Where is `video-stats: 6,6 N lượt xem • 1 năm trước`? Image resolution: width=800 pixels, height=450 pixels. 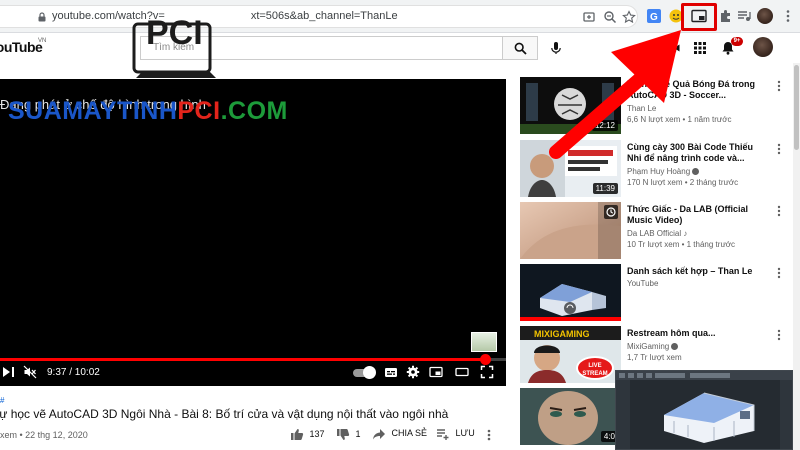 video-stats: 6,6 N lượt xem • 1 năm trước is located at coordinates (679, 119).